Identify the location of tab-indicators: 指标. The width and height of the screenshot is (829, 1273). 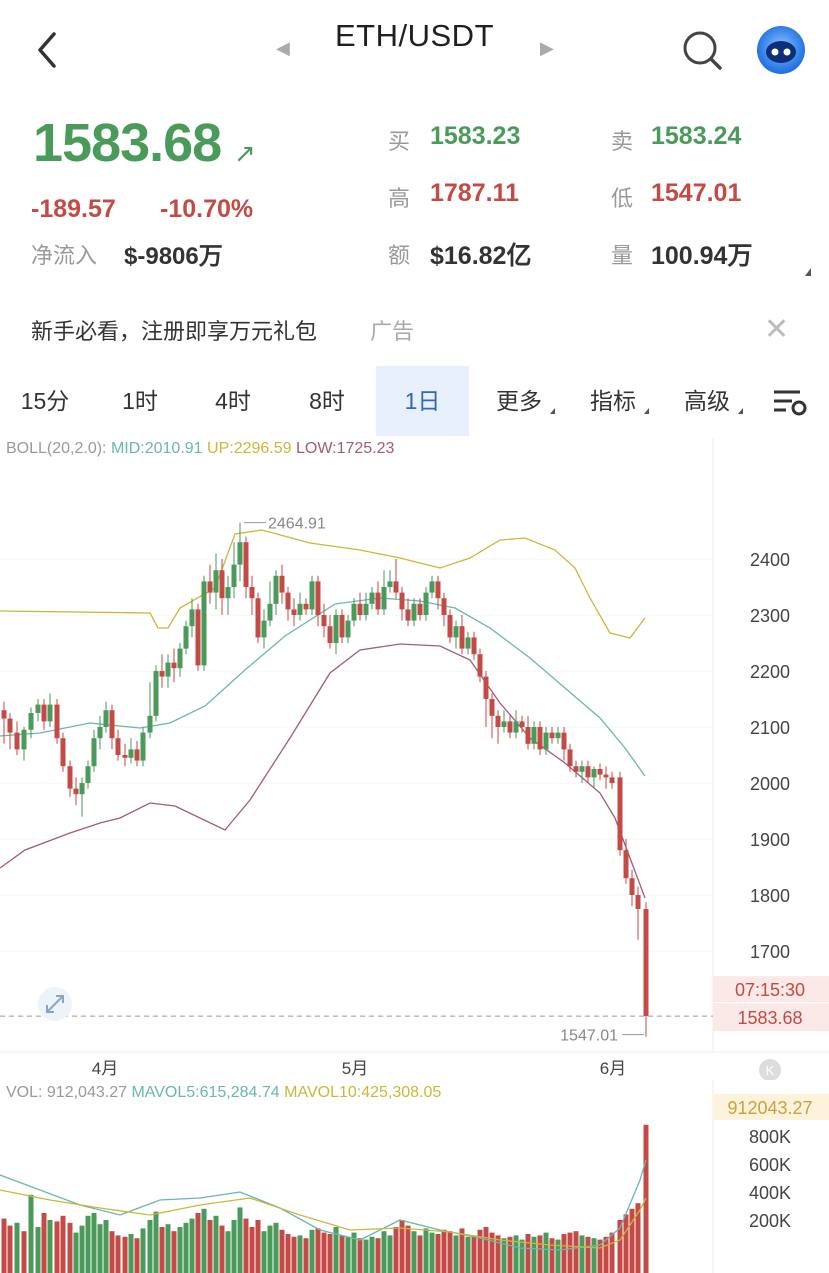
(613, 401).